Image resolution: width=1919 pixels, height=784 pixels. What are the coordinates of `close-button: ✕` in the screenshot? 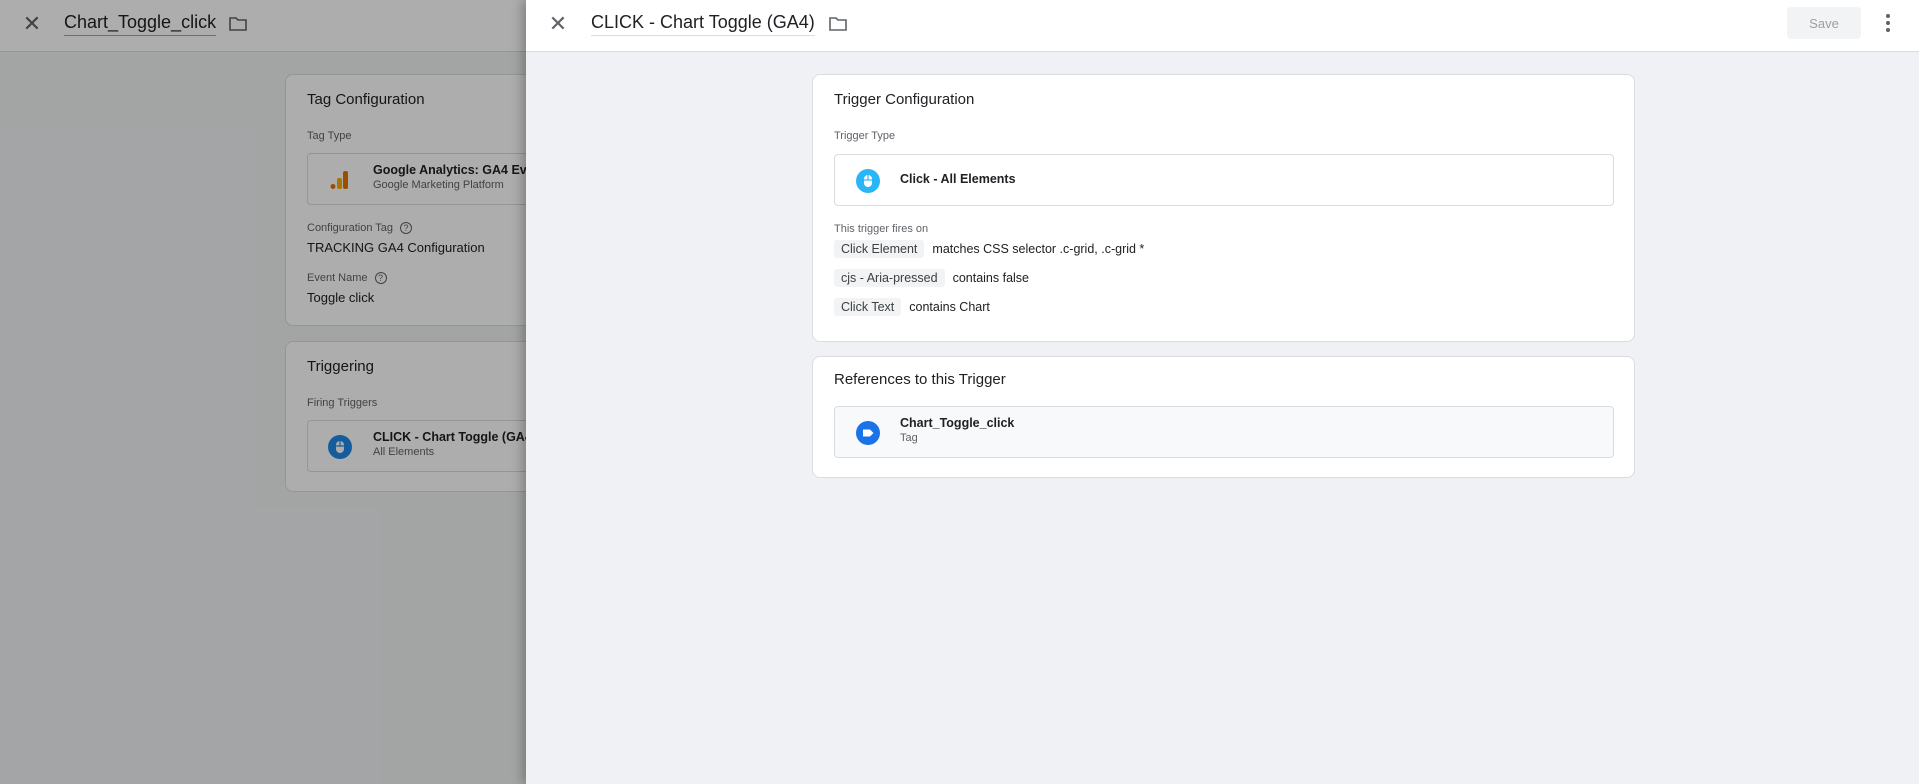 It's located at (558, 24).